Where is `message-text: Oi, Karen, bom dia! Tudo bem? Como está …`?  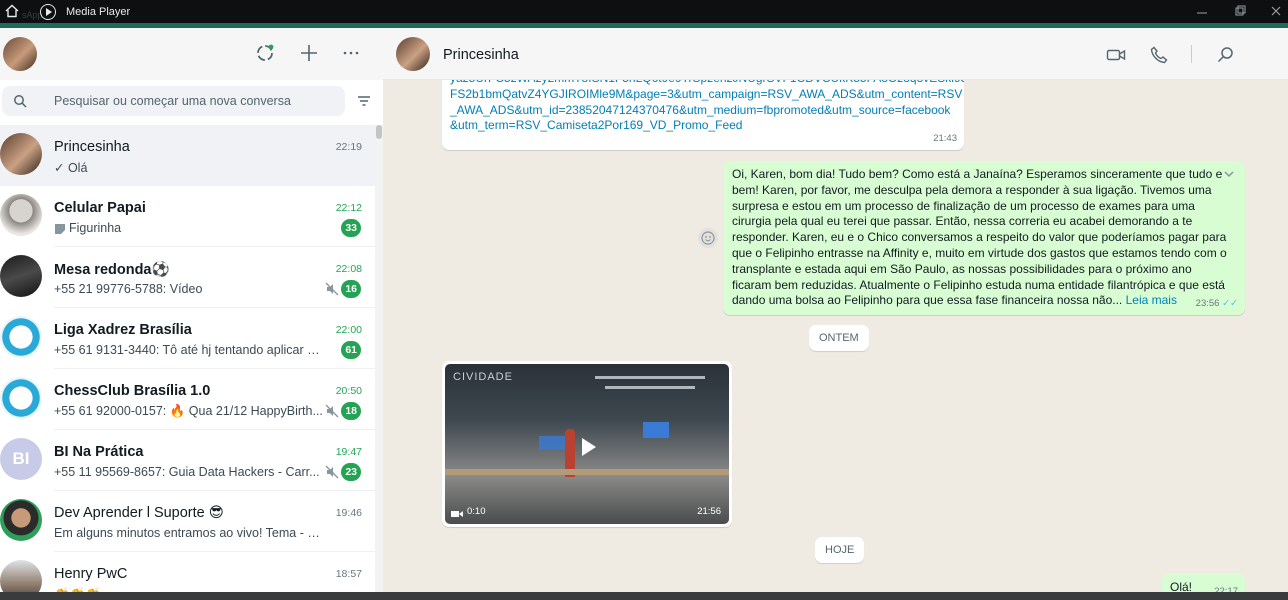 message-text: Oi, Karen, bom dia! Tudo bem? Como está … is located at coordinates (982, 238).